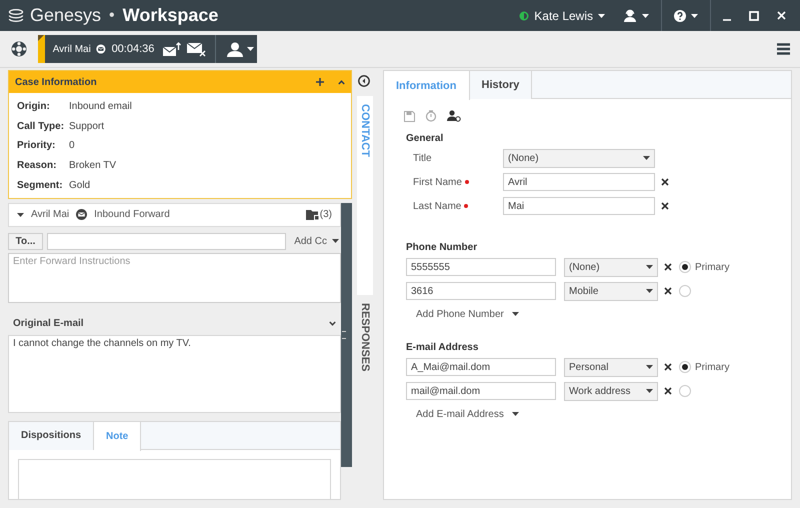 Image resolution: width=800 pixels, height=508 pixels. Describe the element at coordinates (783, 49) in the screenshot. I see `menu-icon` at that location.